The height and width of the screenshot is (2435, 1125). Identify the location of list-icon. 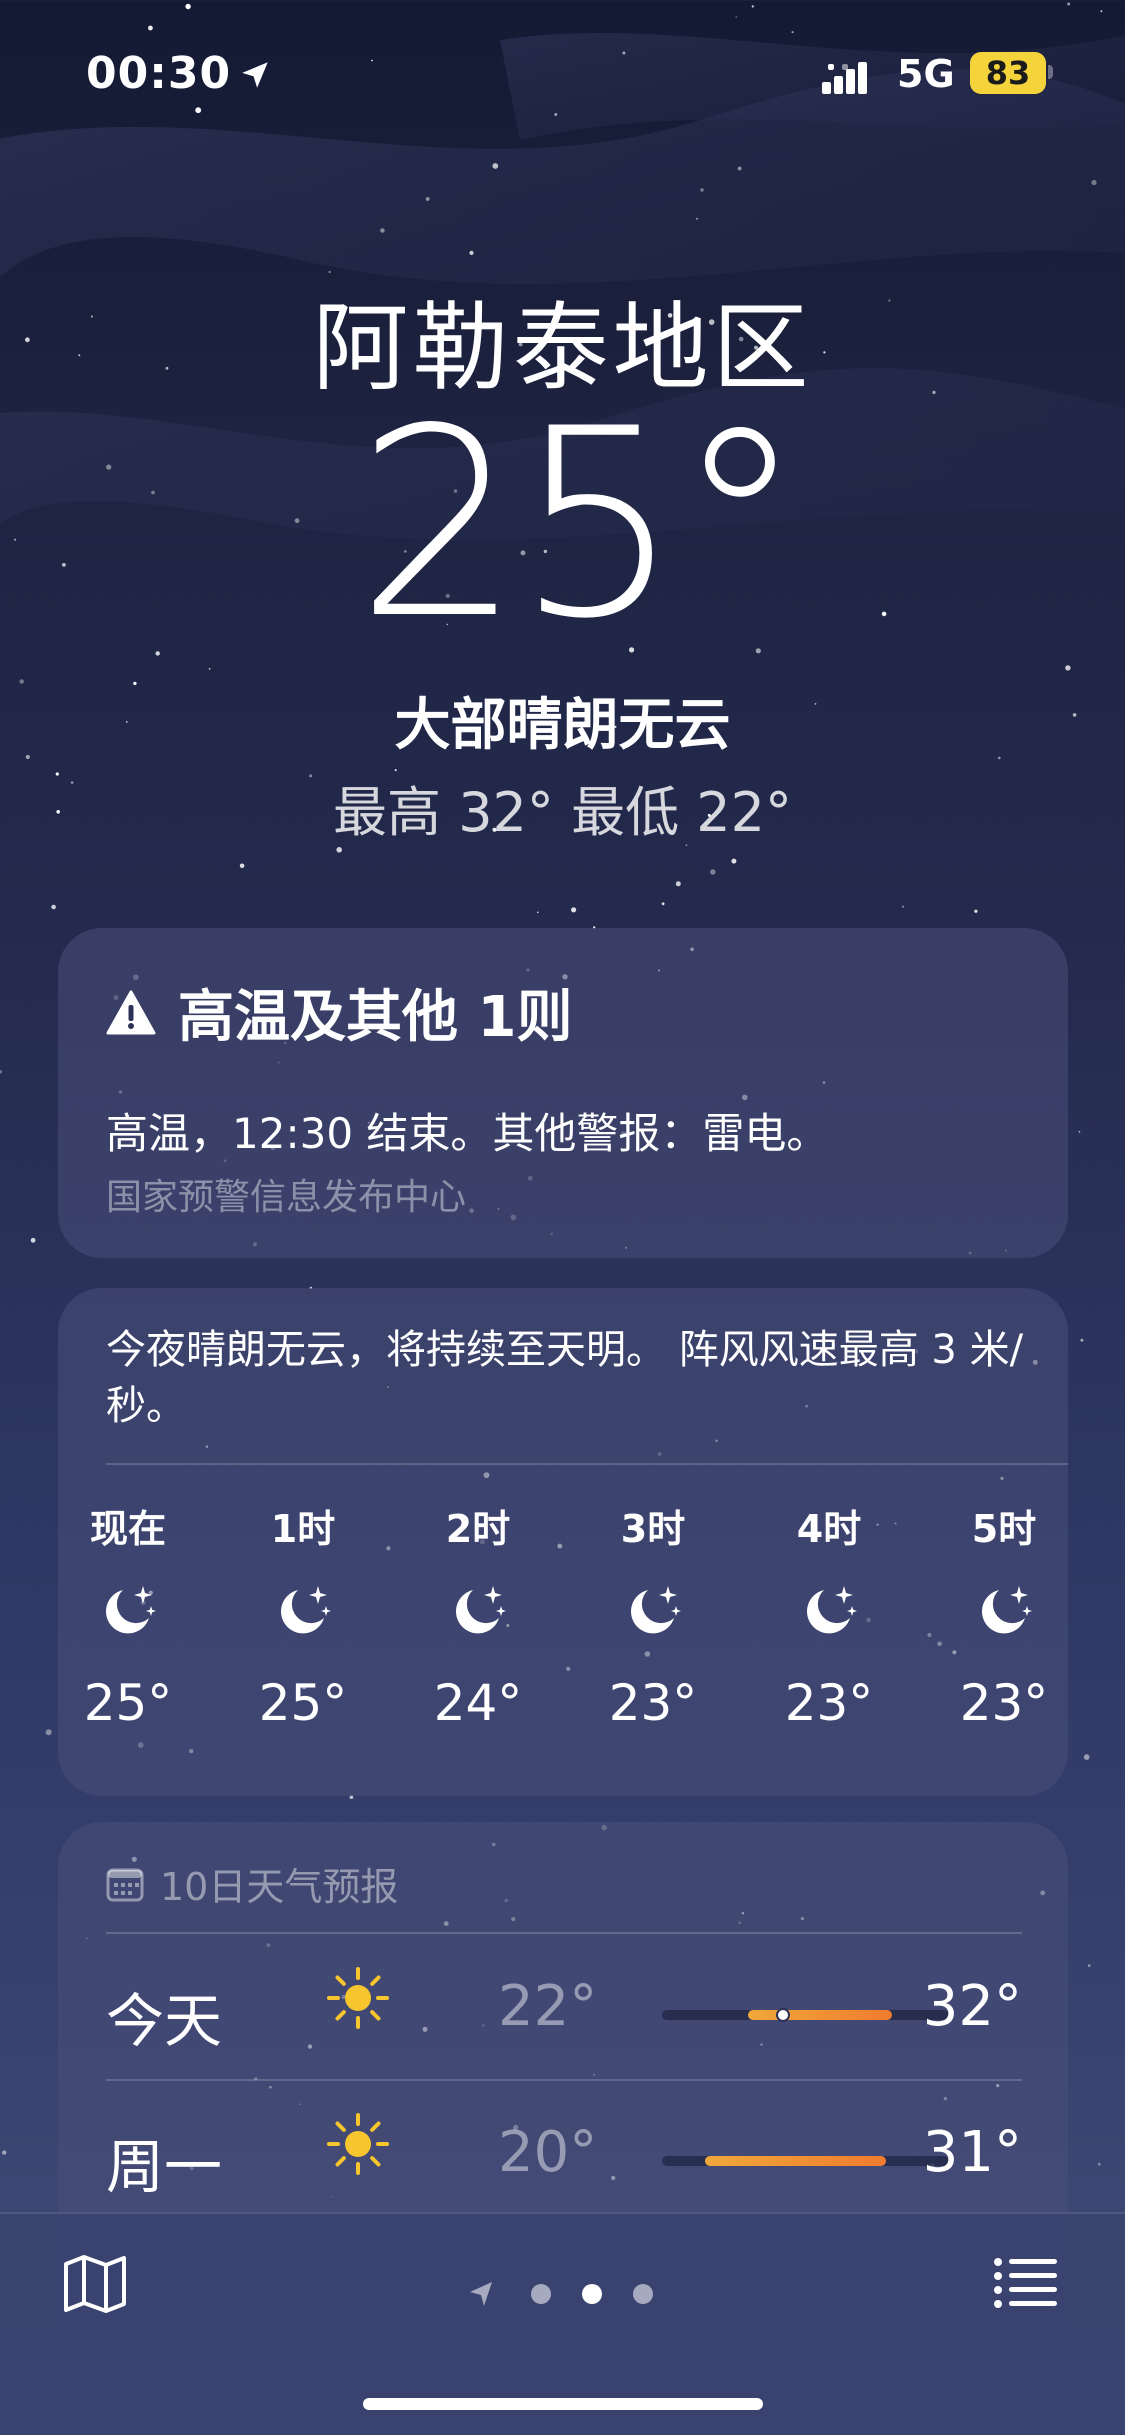
(1026, 2283).